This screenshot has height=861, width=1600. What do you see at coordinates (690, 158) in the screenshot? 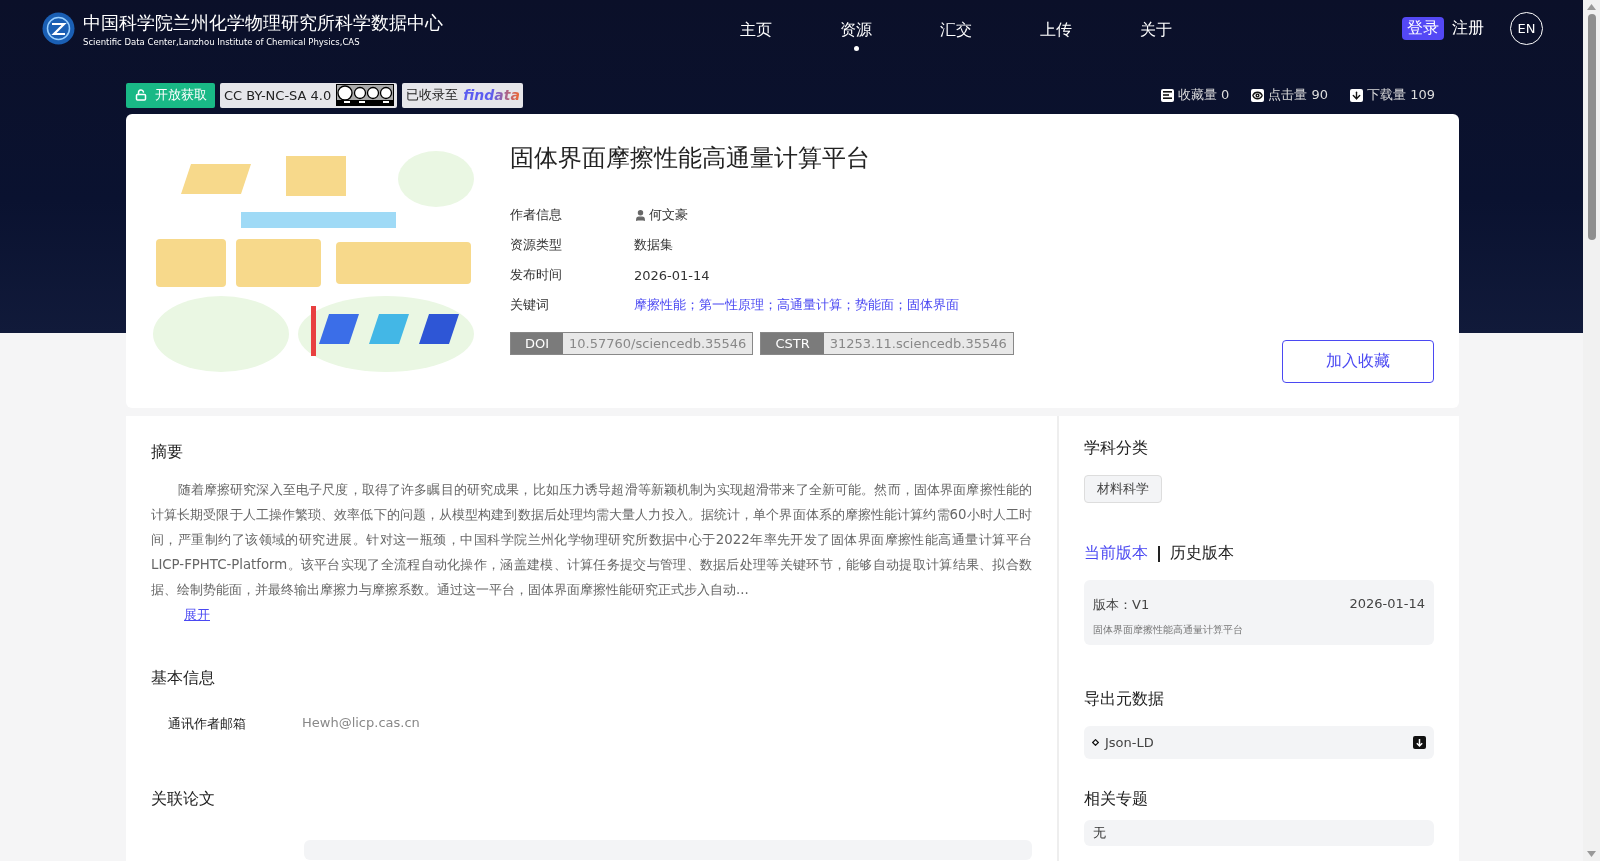
I see `dataset-title: 固体界面摩擦性能高通量计算平台` at bounding box center [690, 158].